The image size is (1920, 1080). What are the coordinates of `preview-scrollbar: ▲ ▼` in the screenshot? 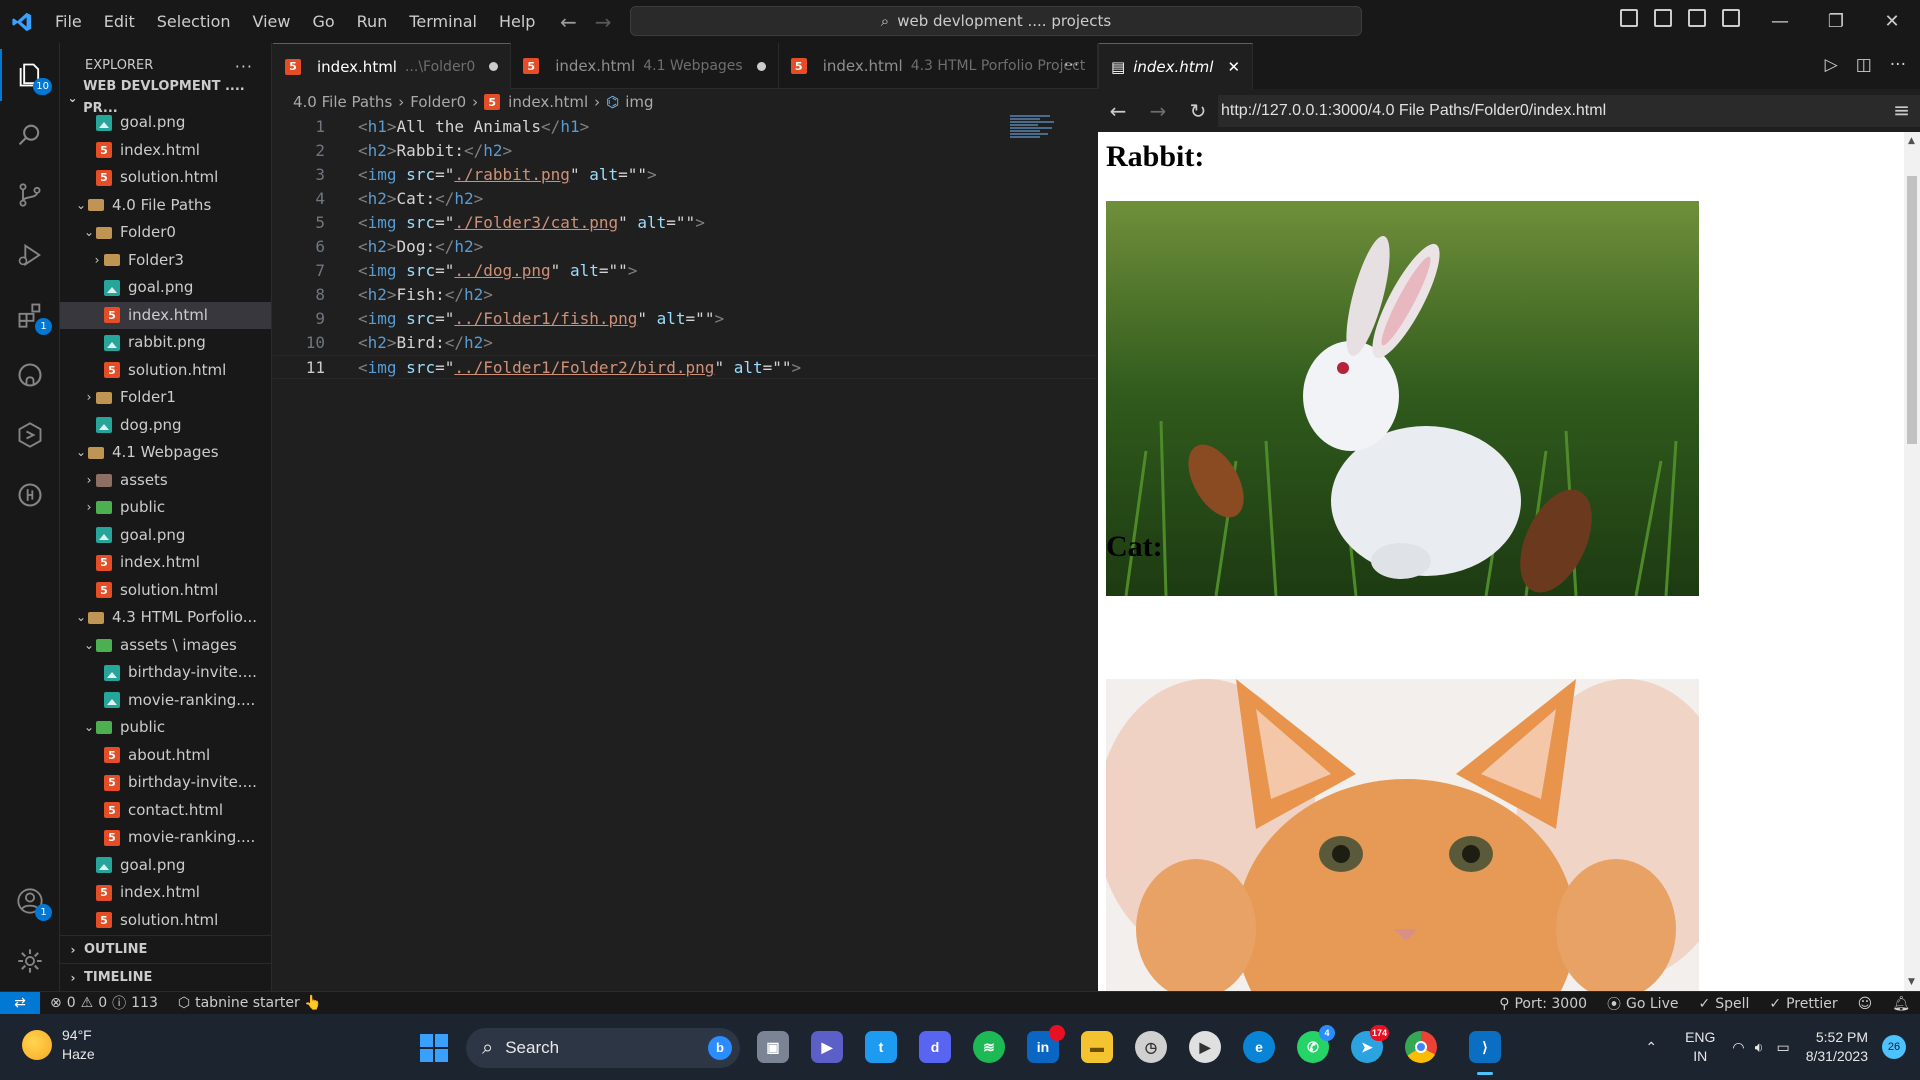 It's located at (1912, 561).